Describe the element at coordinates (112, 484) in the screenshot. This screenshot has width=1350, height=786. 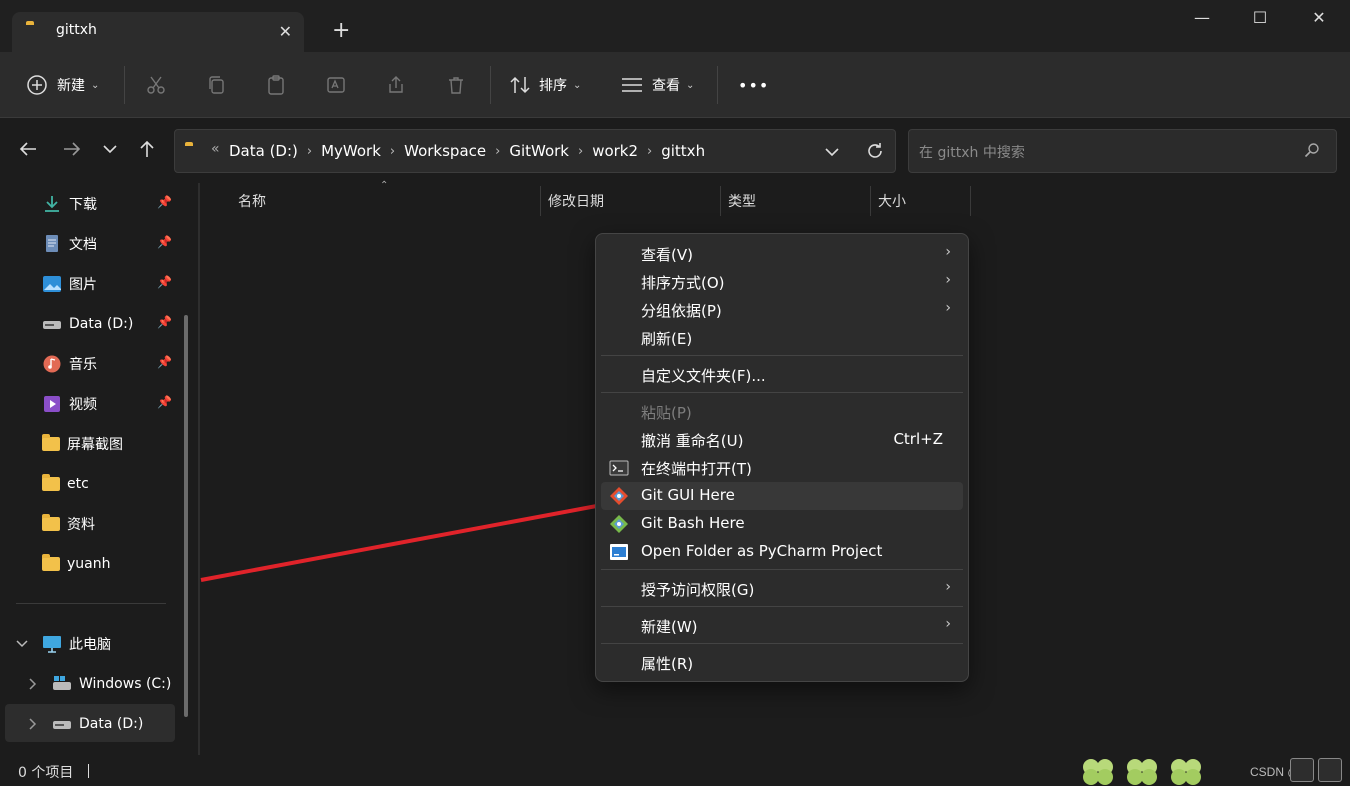
I see `sidebar-item-etc: etc` at that location.